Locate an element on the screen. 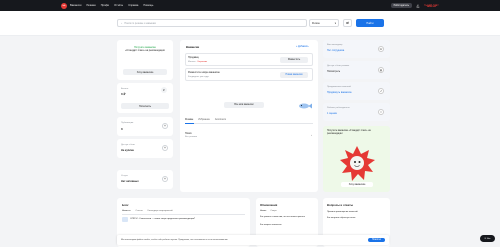  blog-divider is located at coordinates (183, 213).